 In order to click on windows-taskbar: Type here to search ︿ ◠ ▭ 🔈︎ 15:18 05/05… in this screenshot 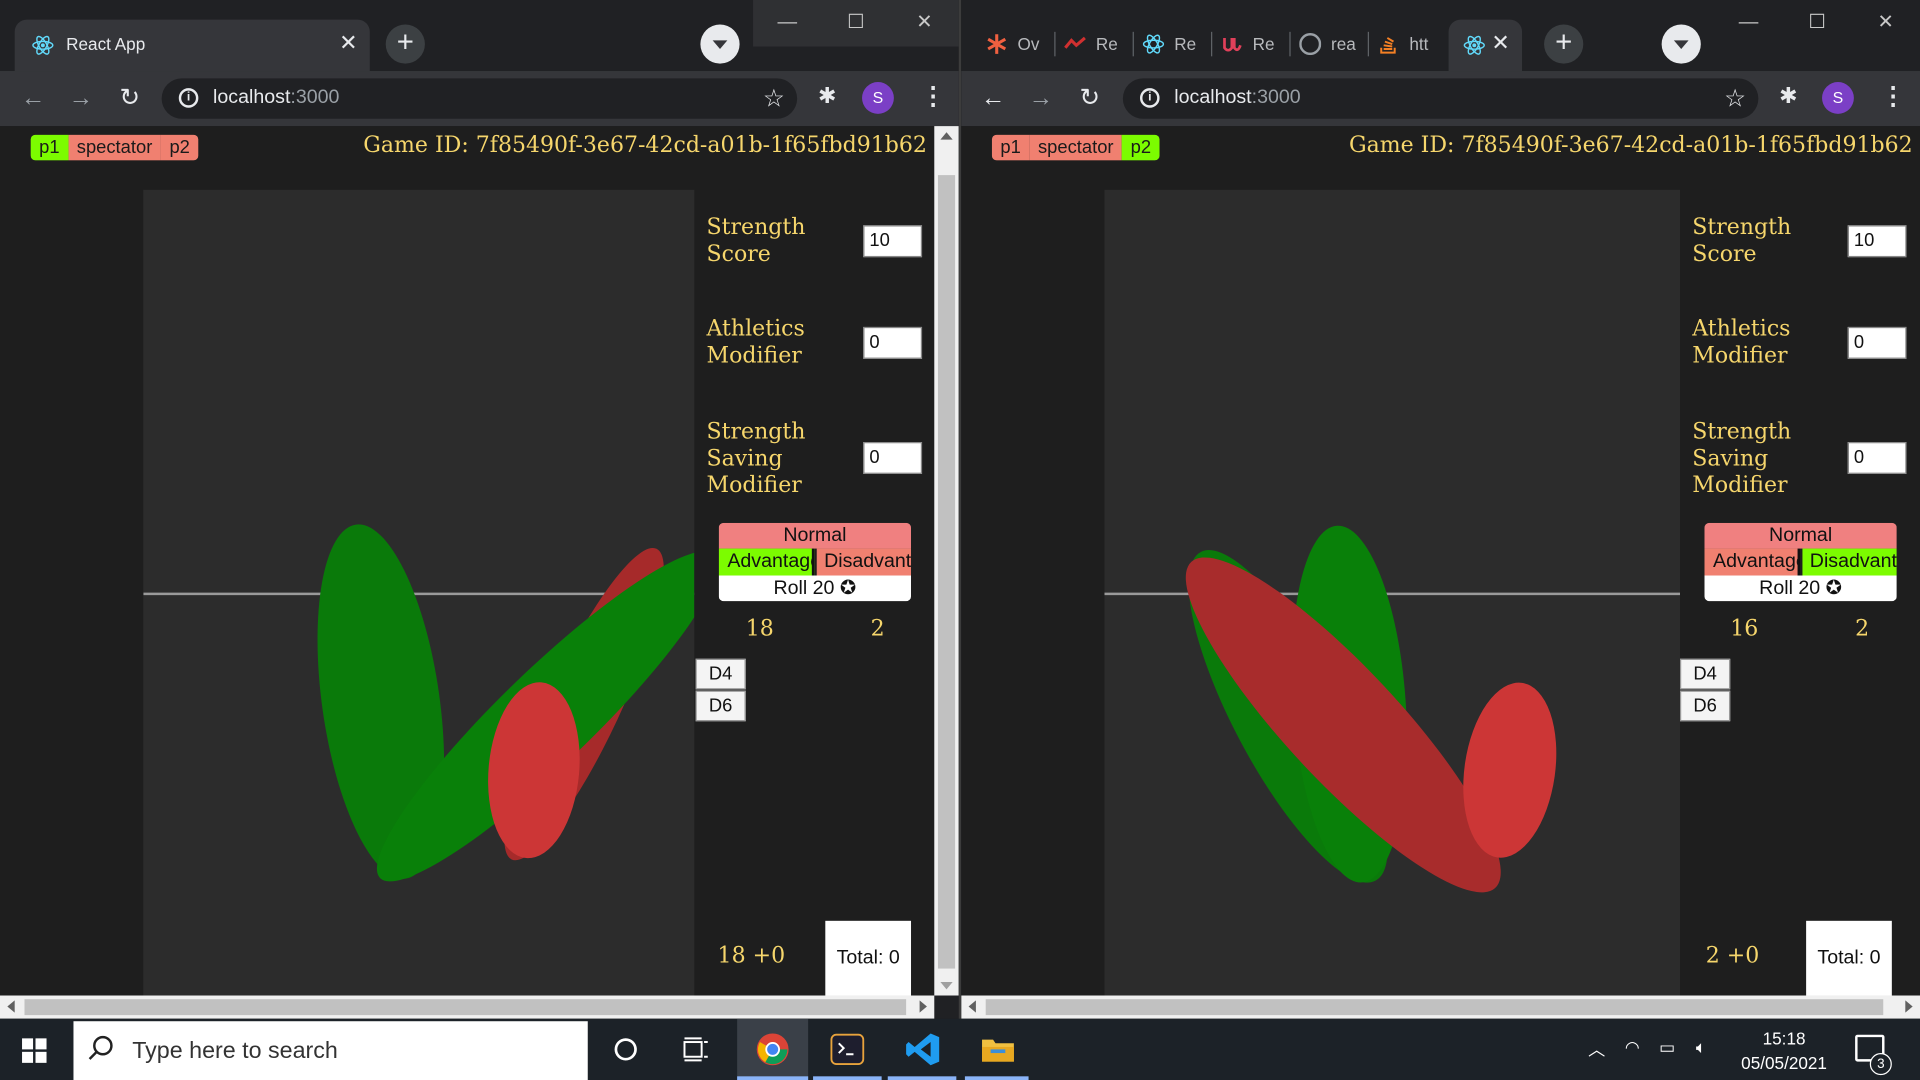, I will do `click(960, 1049)`.